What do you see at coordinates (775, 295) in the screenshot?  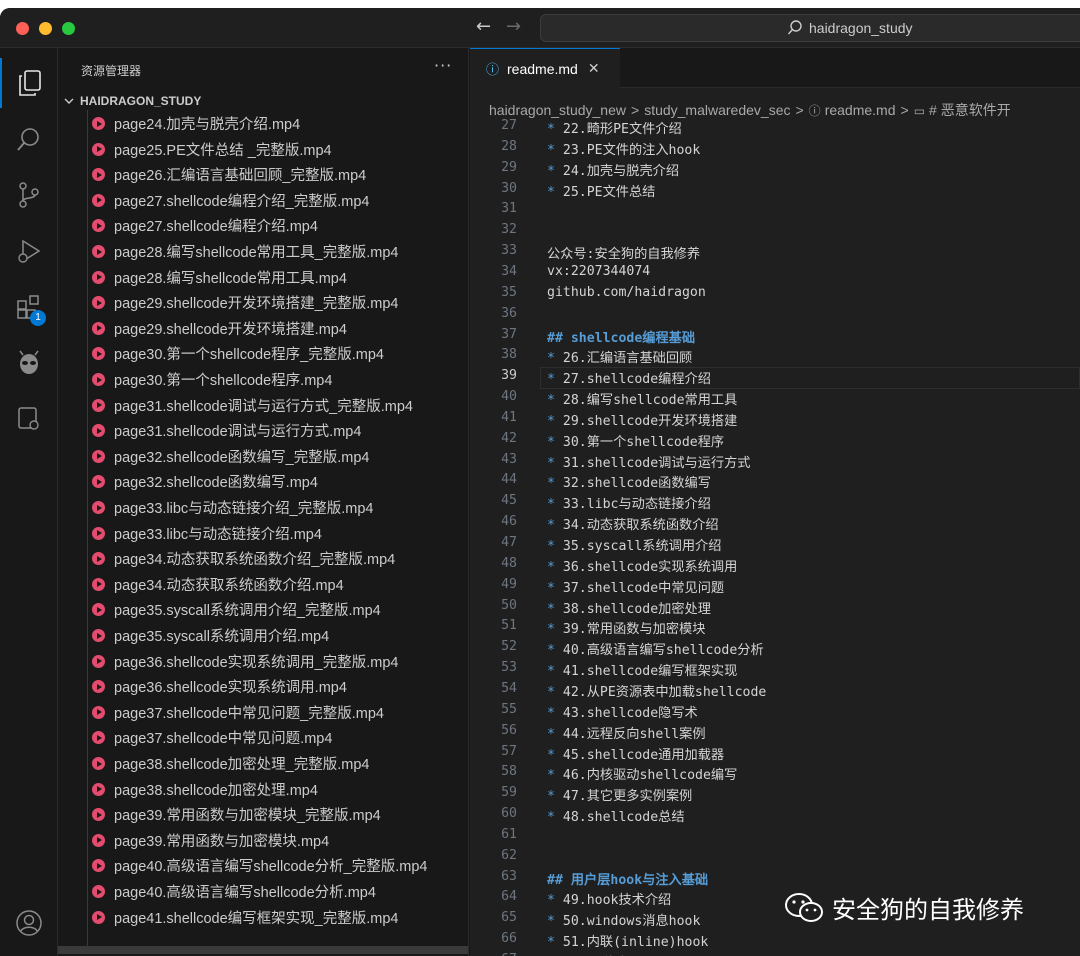 I see `code-line: 35 github.com/haidragon` at bounding box center [775, 295].